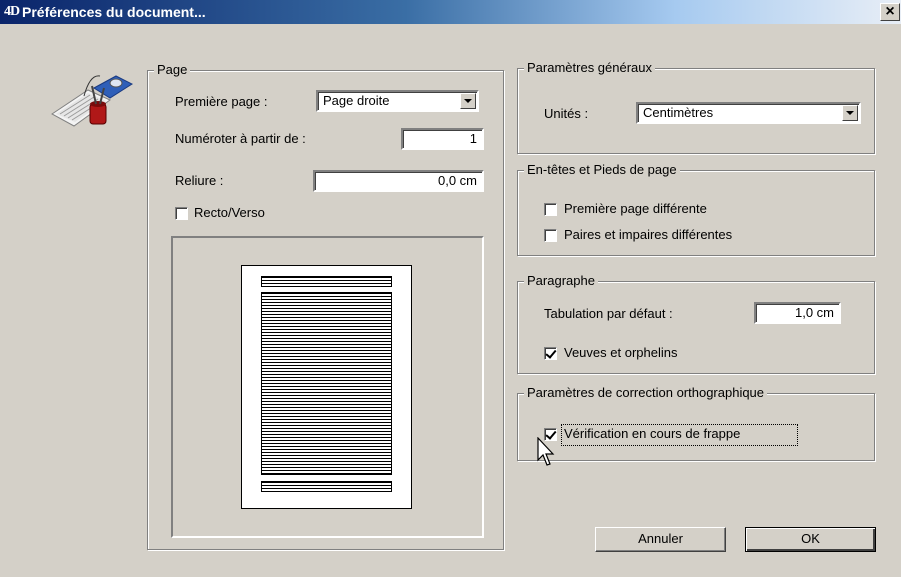  Describe the element at coordinates (660, 539) in the screenshot. I see `cancel-button: Annuler` at that location.